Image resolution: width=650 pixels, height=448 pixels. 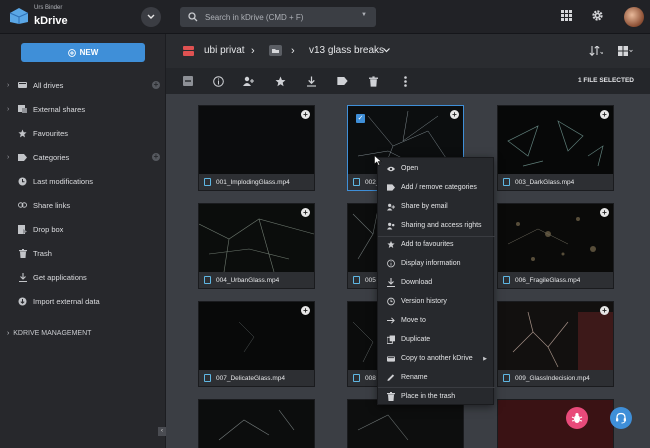 I want to click on mouse-cursor-icon, so click(x=378, y=160).